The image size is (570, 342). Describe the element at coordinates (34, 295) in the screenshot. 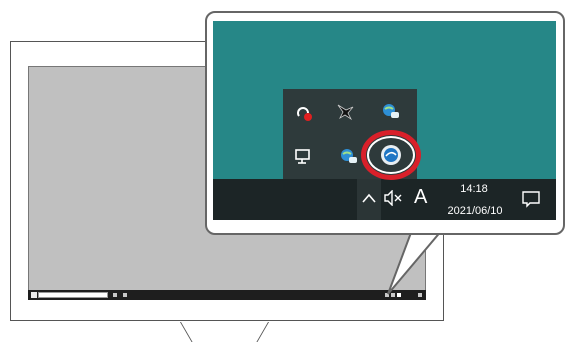

I see `mini-start-icon` at that location.